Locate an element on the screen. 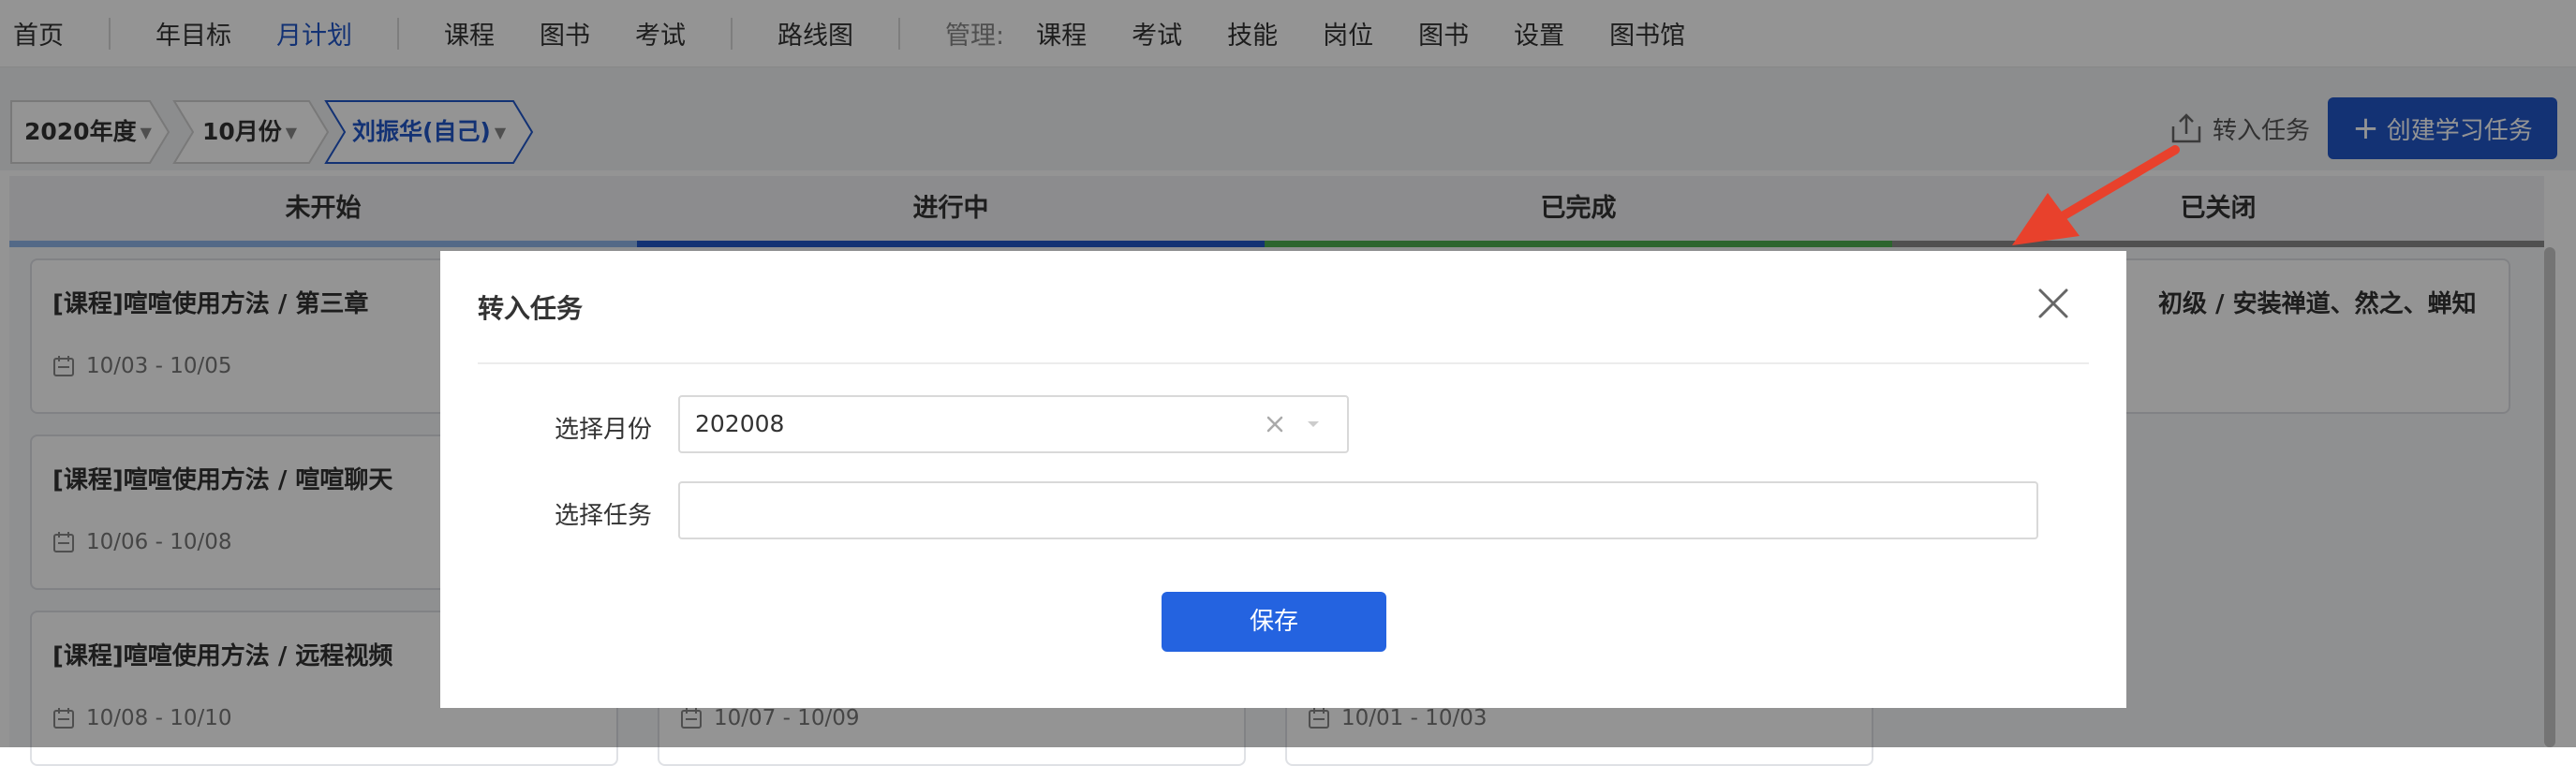  dialog-divider is located at coordinates (1284, 363).